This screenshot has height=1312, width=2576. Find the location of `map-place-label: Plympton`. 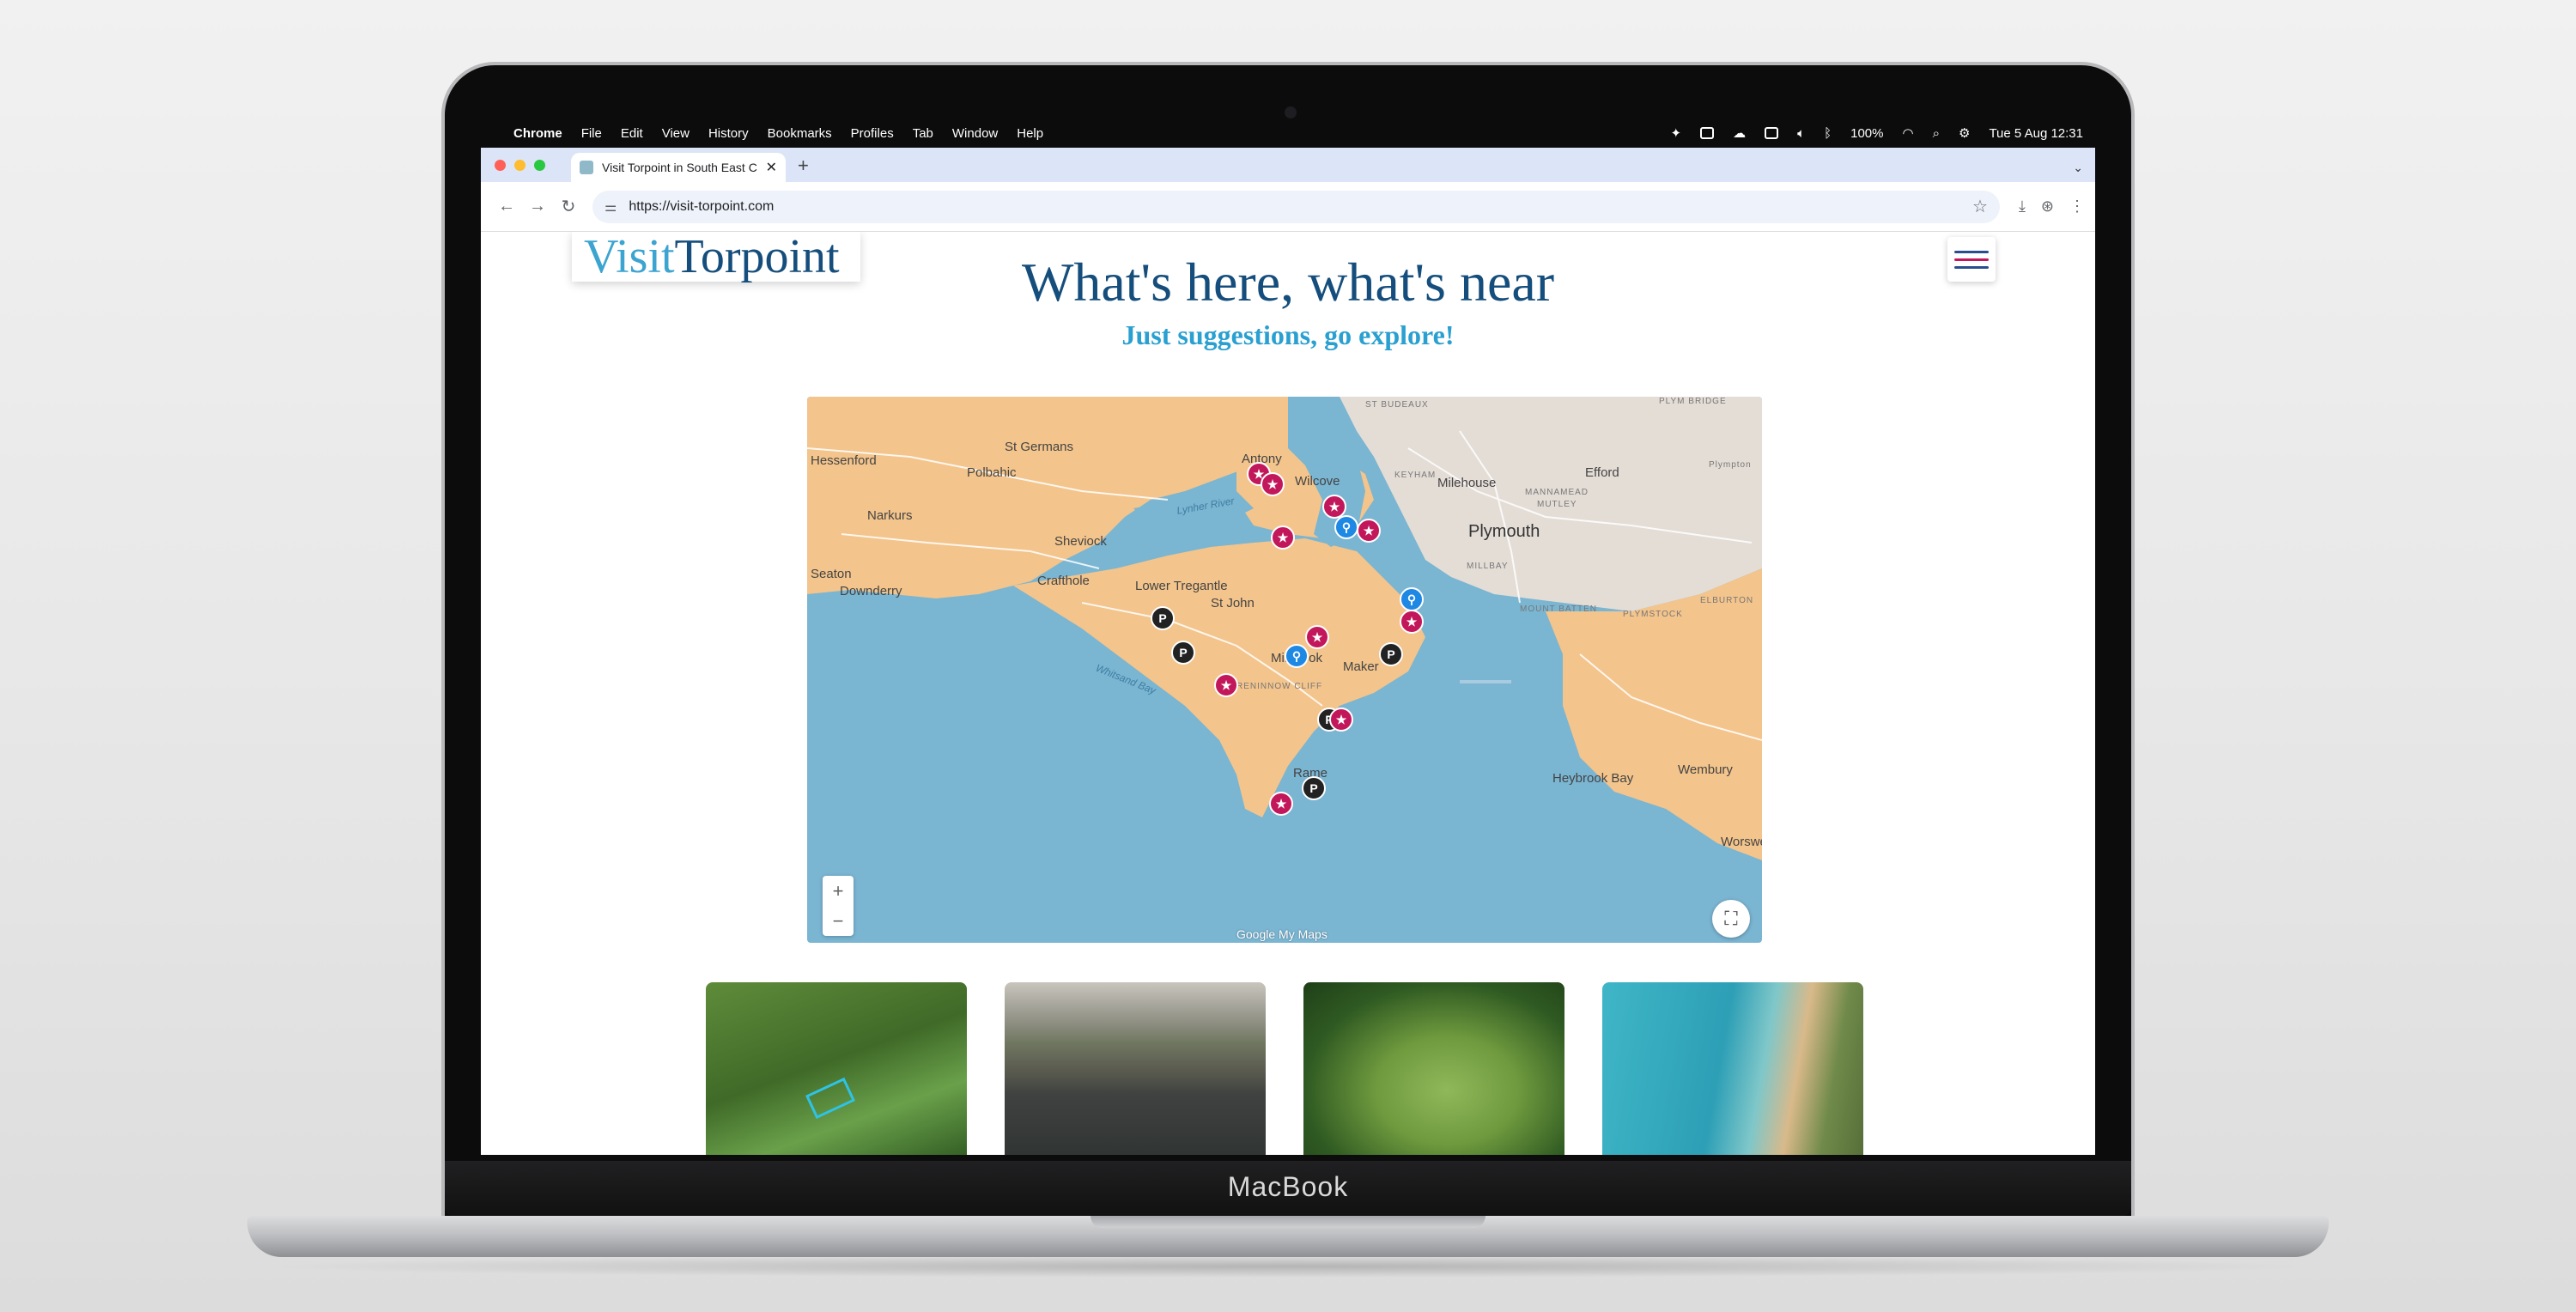

map-place-label: Plympton is located at coordinates (1730, 465).